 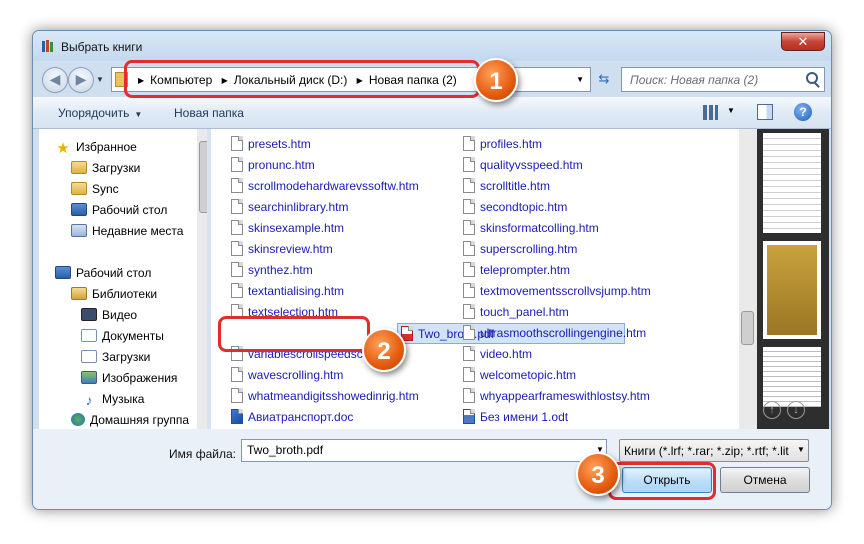 I want to click on file-item: skinsformatcolling.htm, so click(x=531, y=228).